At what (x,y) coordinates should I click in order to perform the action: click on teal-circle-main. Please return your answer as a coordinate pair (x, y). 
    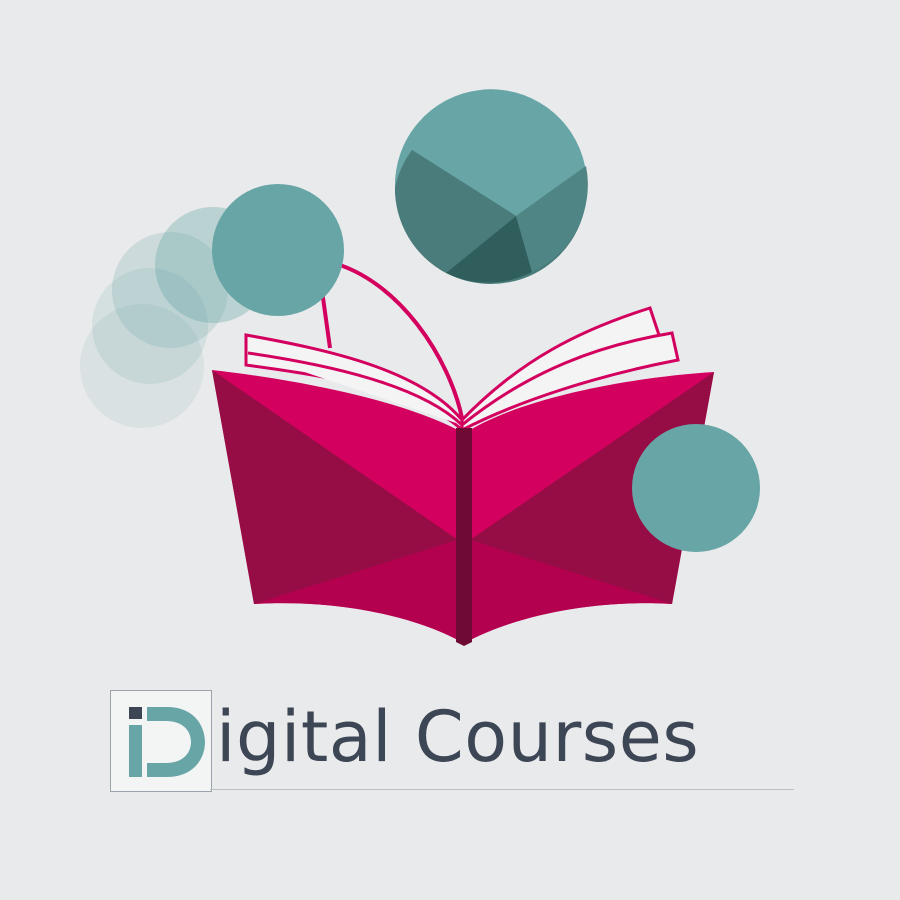
    Looking at the image, I should click on (278, 250).